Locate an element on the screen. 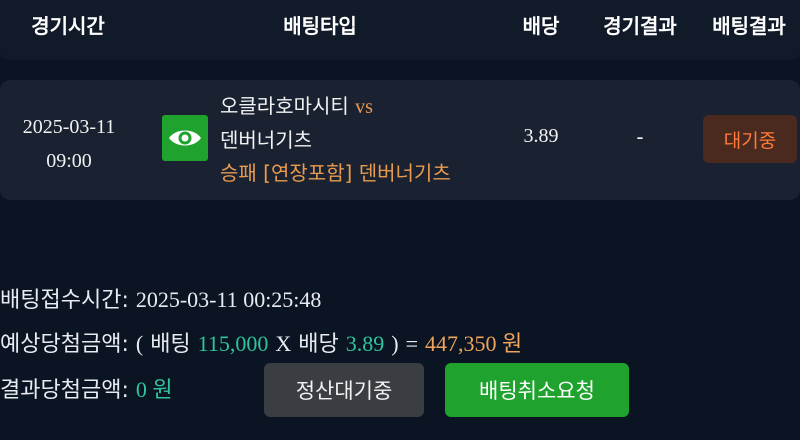 This screenshot has height=440, width=800. open-paren: ( is located at coordinates (139, 343).